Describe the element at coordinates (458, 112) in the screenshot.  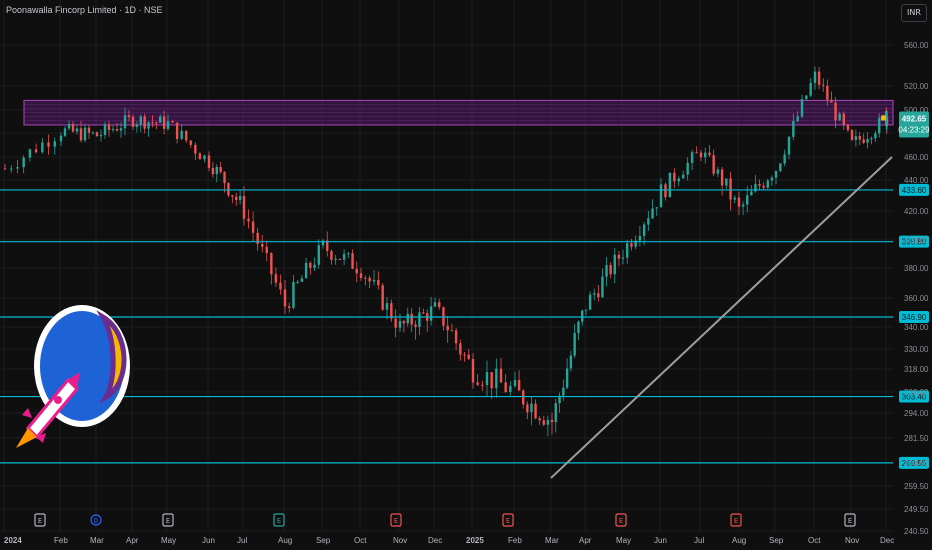
I see `resistance-zone` at that location.